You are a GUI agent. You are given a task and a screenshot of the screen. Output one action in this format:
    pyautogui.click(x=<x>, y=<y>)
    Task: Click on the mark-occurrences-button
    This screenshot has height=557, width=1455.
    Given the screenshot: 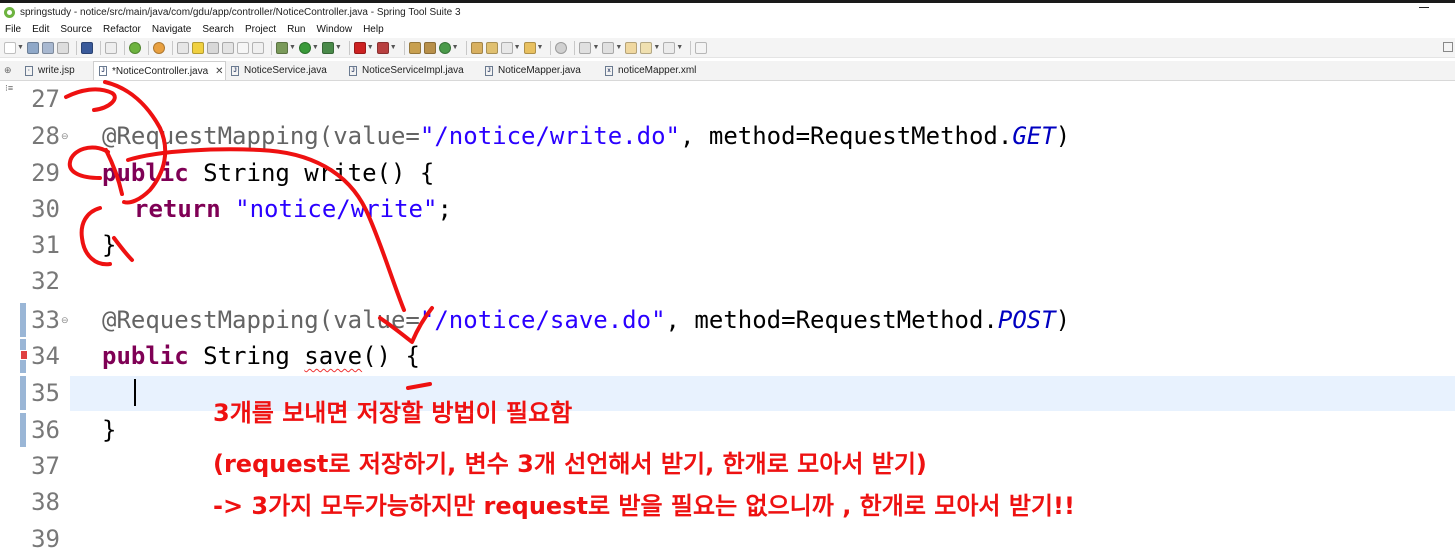 What is the action you would take?
    pyautogui.click(x=197, y=47)
    